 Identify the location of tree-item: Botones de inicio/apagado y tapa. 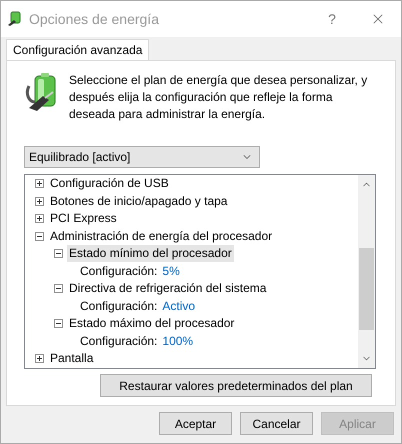
(139, 201).